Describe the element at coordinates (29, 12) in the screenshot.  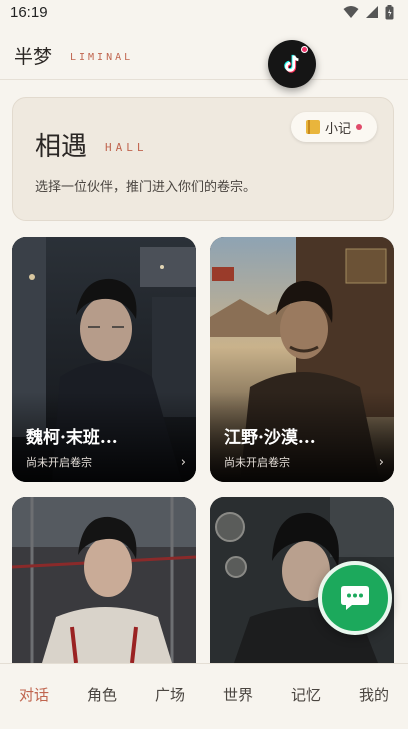
I see `status-time: 16:19` at that location.